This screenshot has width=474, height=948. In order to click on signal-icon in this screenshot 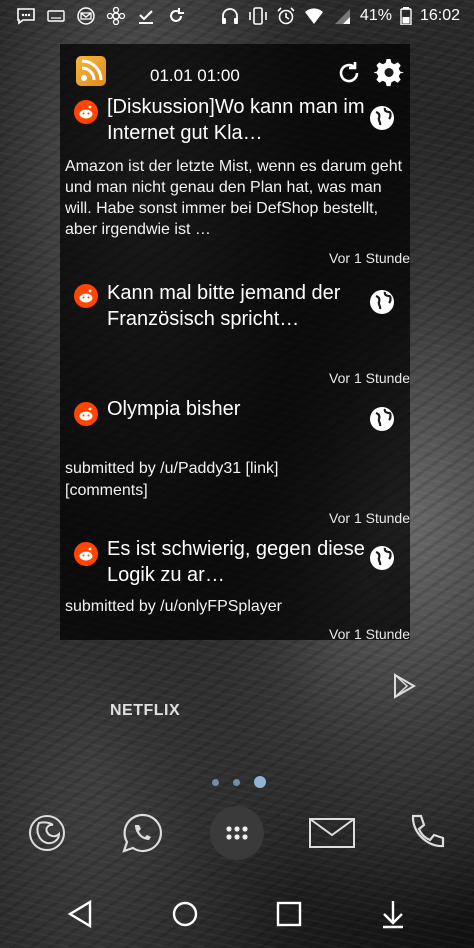, I will do `click(342, 16)`.